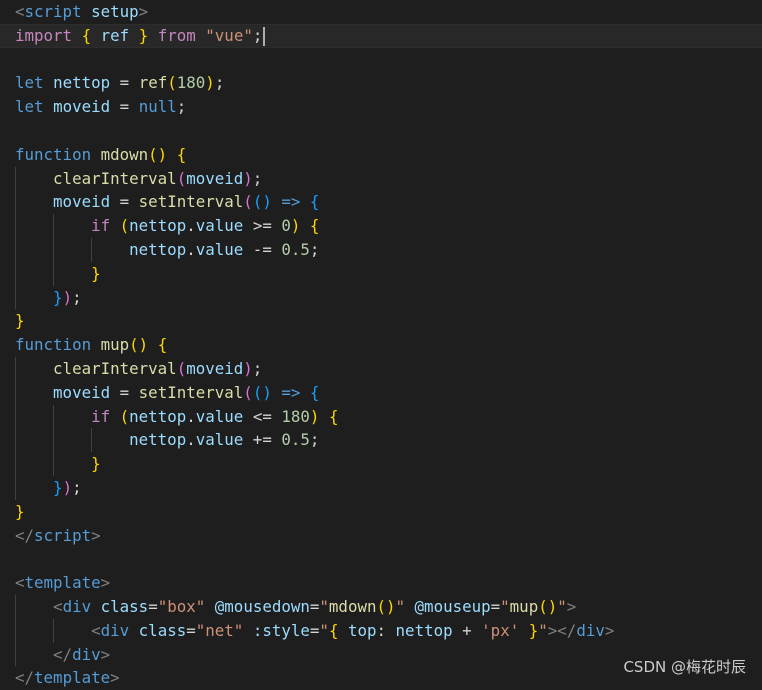  What do you see at coordinates (467, 630) in the screenshot?
I see `code-token: +` at bounding box center [467, 630].